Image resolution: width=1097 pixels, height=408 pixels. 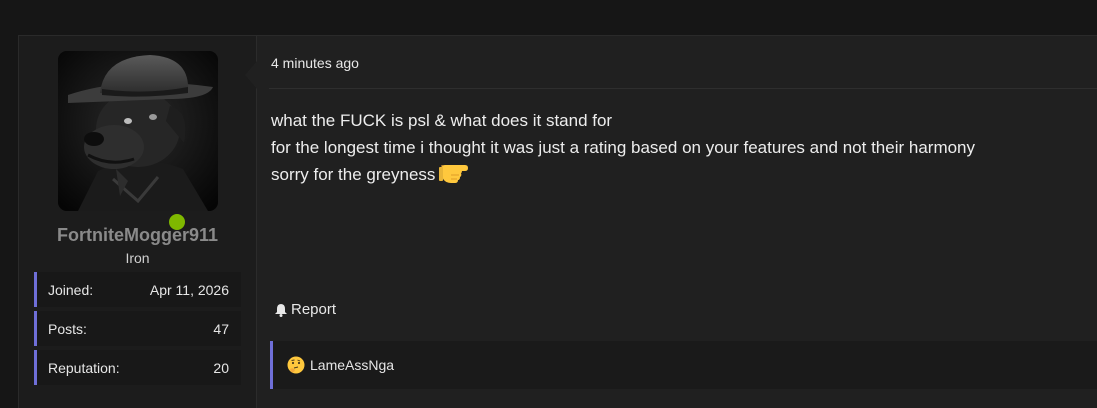 What do you see at coordinates (454, 177) in the screenshot?
I see `backhand-index-pointing-right-icon` at bounding box center [454, 177].